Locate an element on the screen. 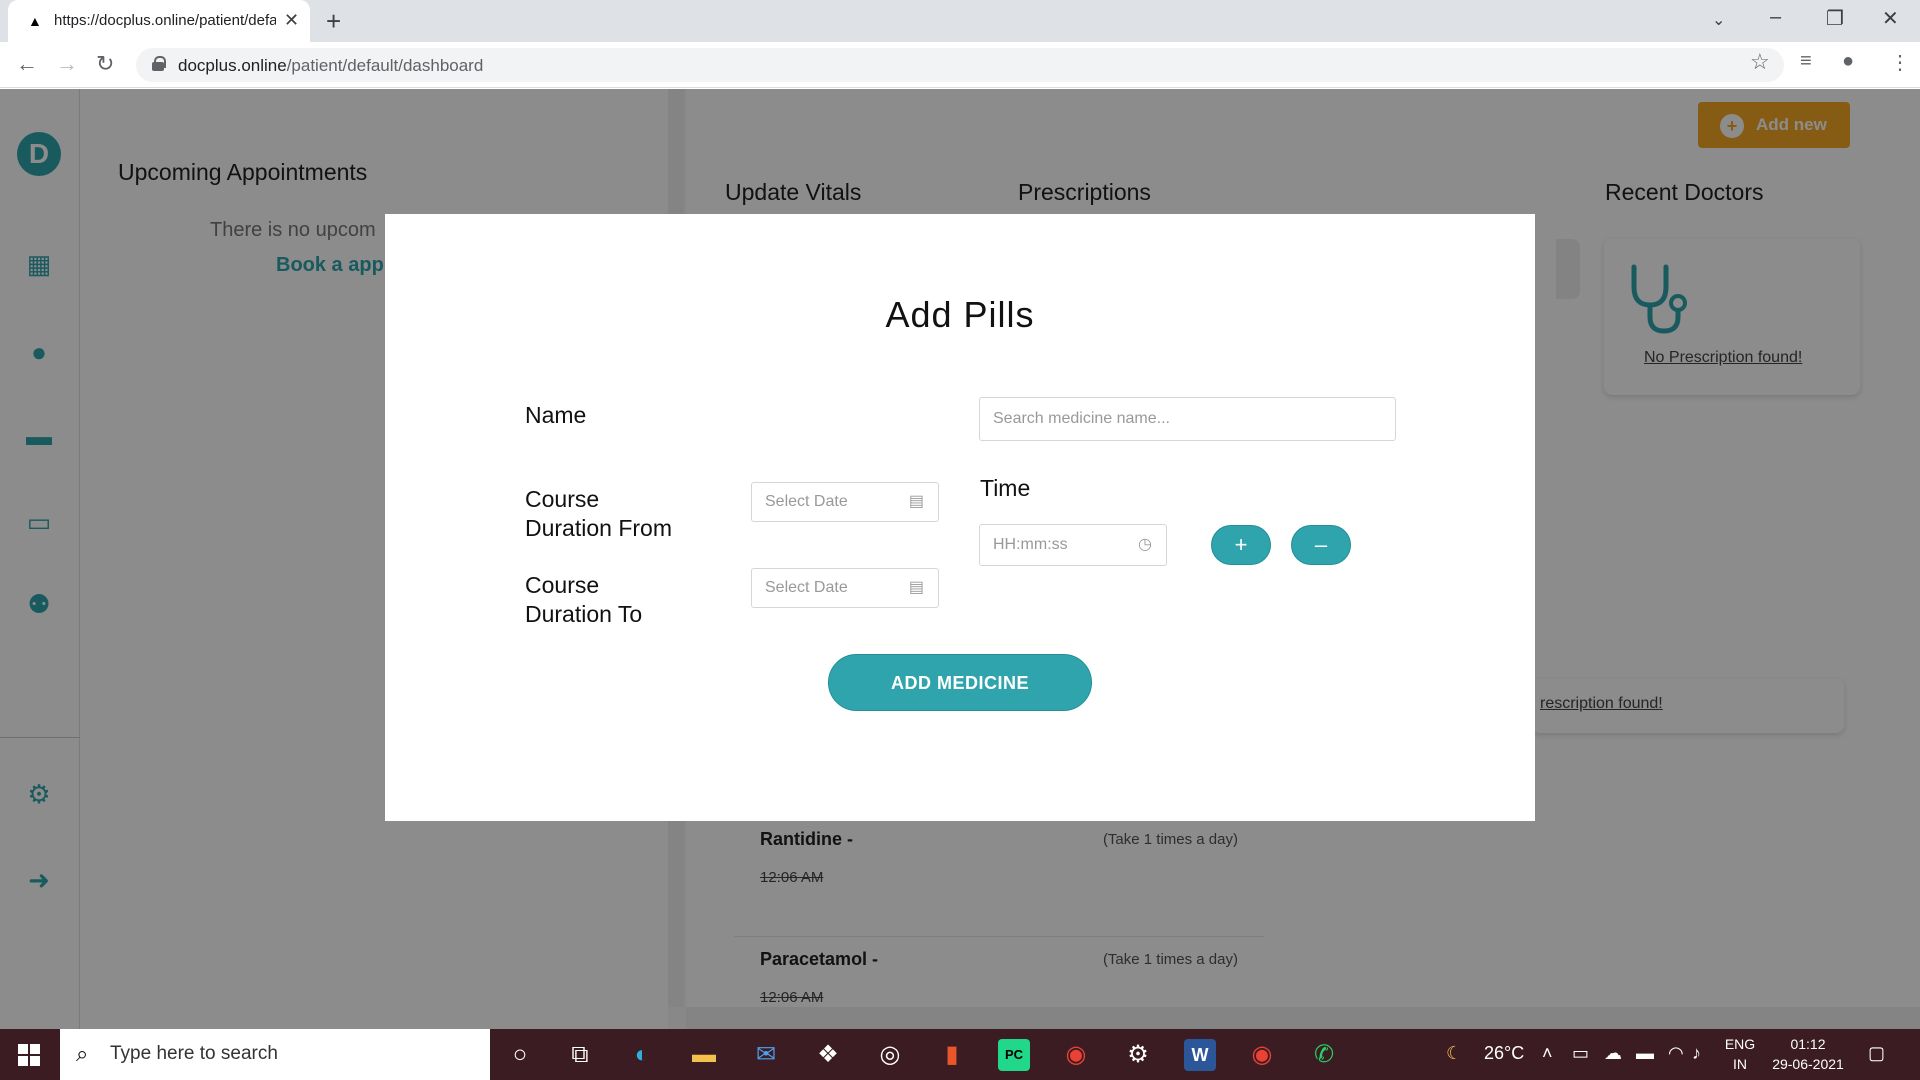 The image size is (1920, 1080). whatsapp-icon: ✆ is located at coordinates (1324, 1055).